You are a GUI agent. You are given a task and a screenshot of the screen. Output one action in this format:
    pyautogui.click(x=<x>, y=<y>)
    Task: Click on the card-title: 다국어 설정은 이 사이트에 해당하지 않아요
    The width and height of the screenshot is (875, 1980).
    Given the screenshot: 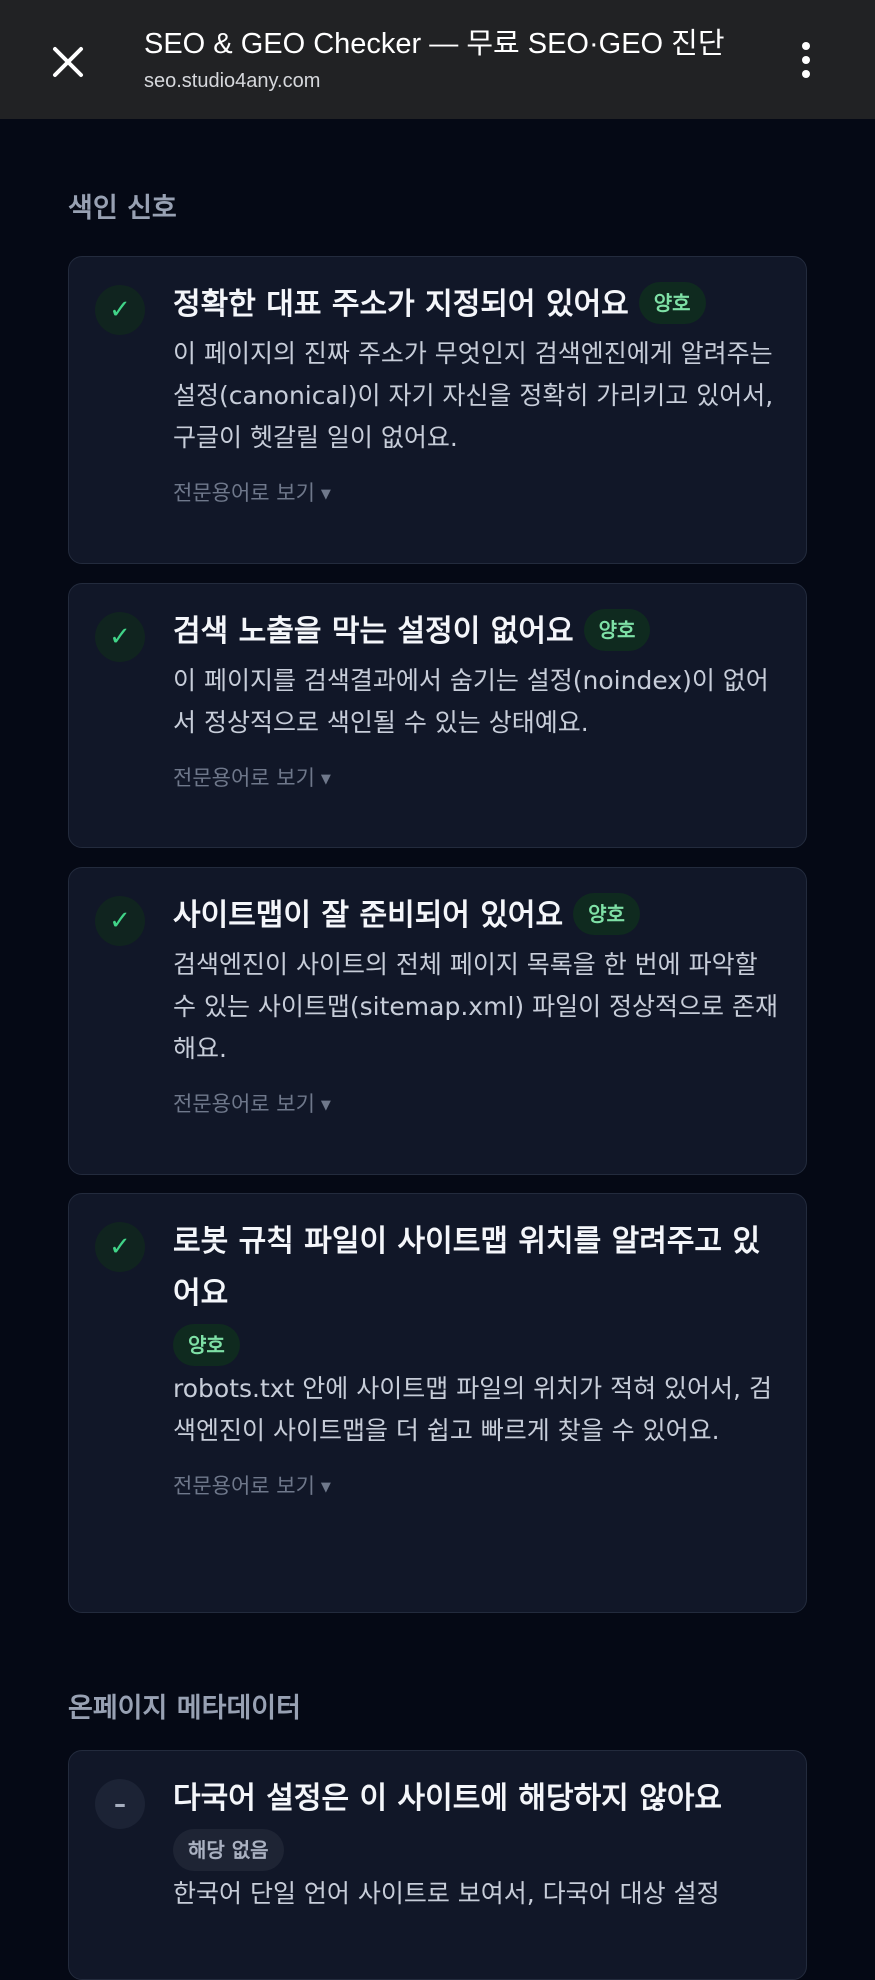 What is the action you would take?
    pyautogui.click(x=448, y=1798)
    